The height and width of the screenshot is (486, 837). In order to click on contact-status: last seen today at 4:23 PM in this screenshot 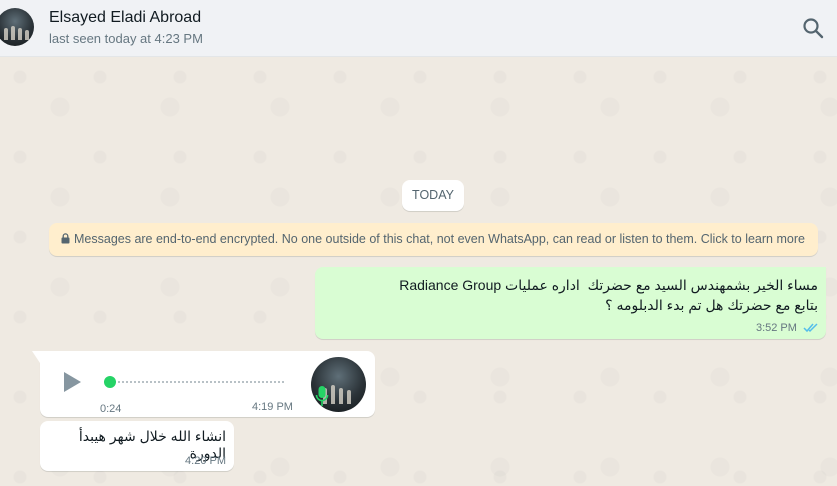, I will do `click(126, 38)`.